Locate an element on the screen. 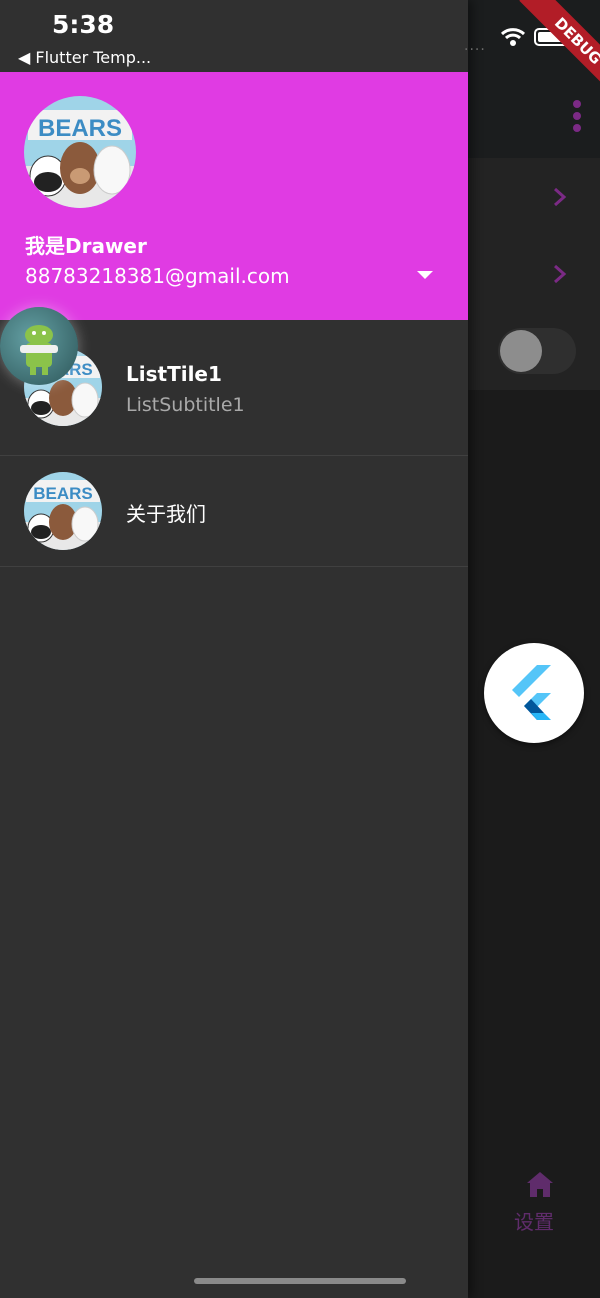 This screenshot has width=600, height=1298. account-avatar: BEARS is located at coordinates (80, 152).